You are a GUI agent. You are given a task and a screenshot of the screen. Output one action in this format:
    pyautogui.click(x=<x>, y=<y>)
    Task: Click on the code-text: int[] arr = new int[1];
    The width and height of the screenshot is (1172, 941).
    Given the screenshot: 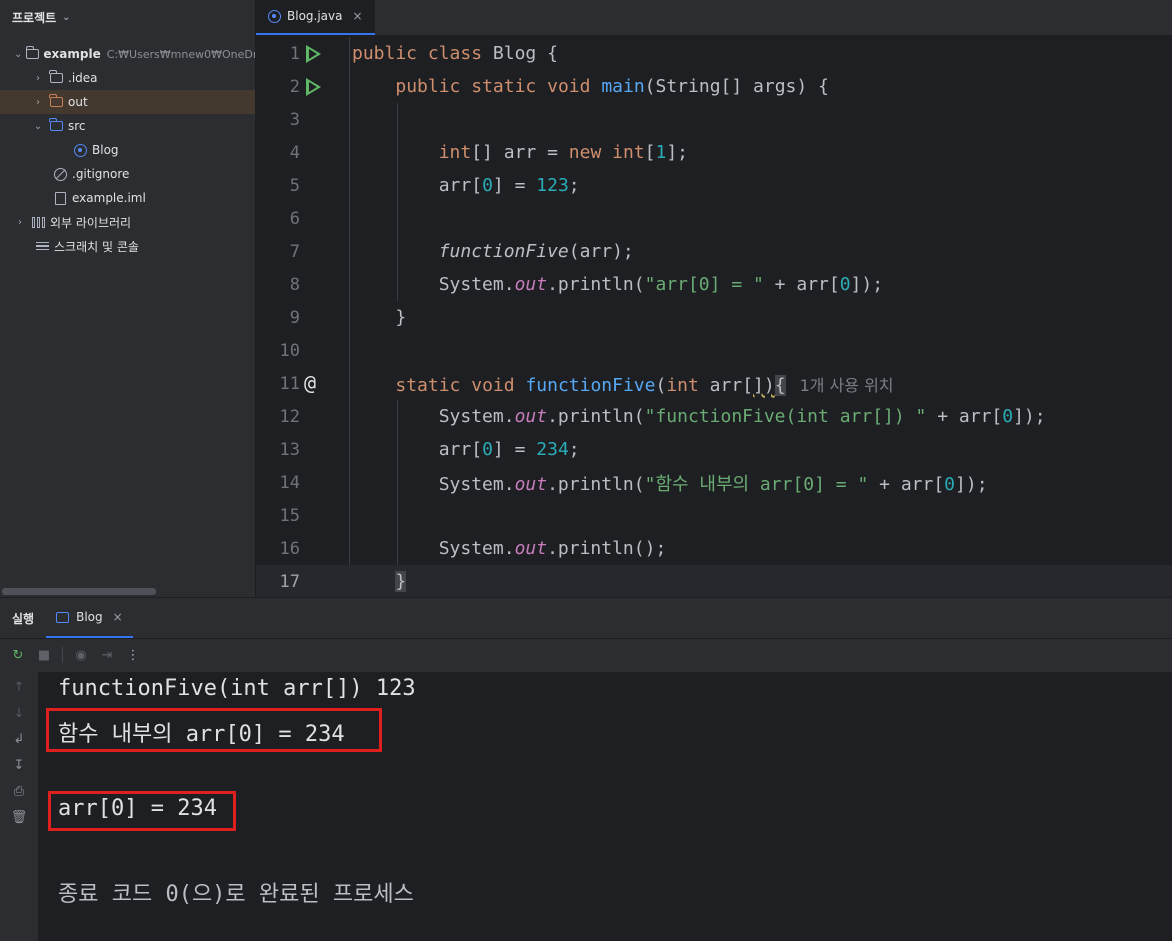 What is the action you would take?
    pyautogui.click(x=563, y=152)
    